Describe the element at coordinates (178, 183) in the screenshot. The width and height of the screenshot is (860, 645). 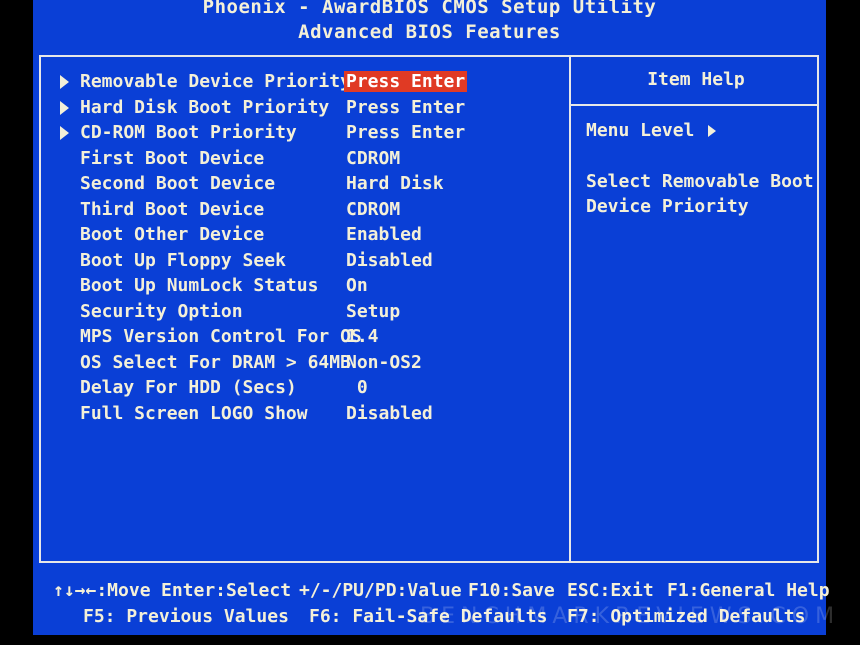
I see `setting-label: Second Boot Device` at that location.